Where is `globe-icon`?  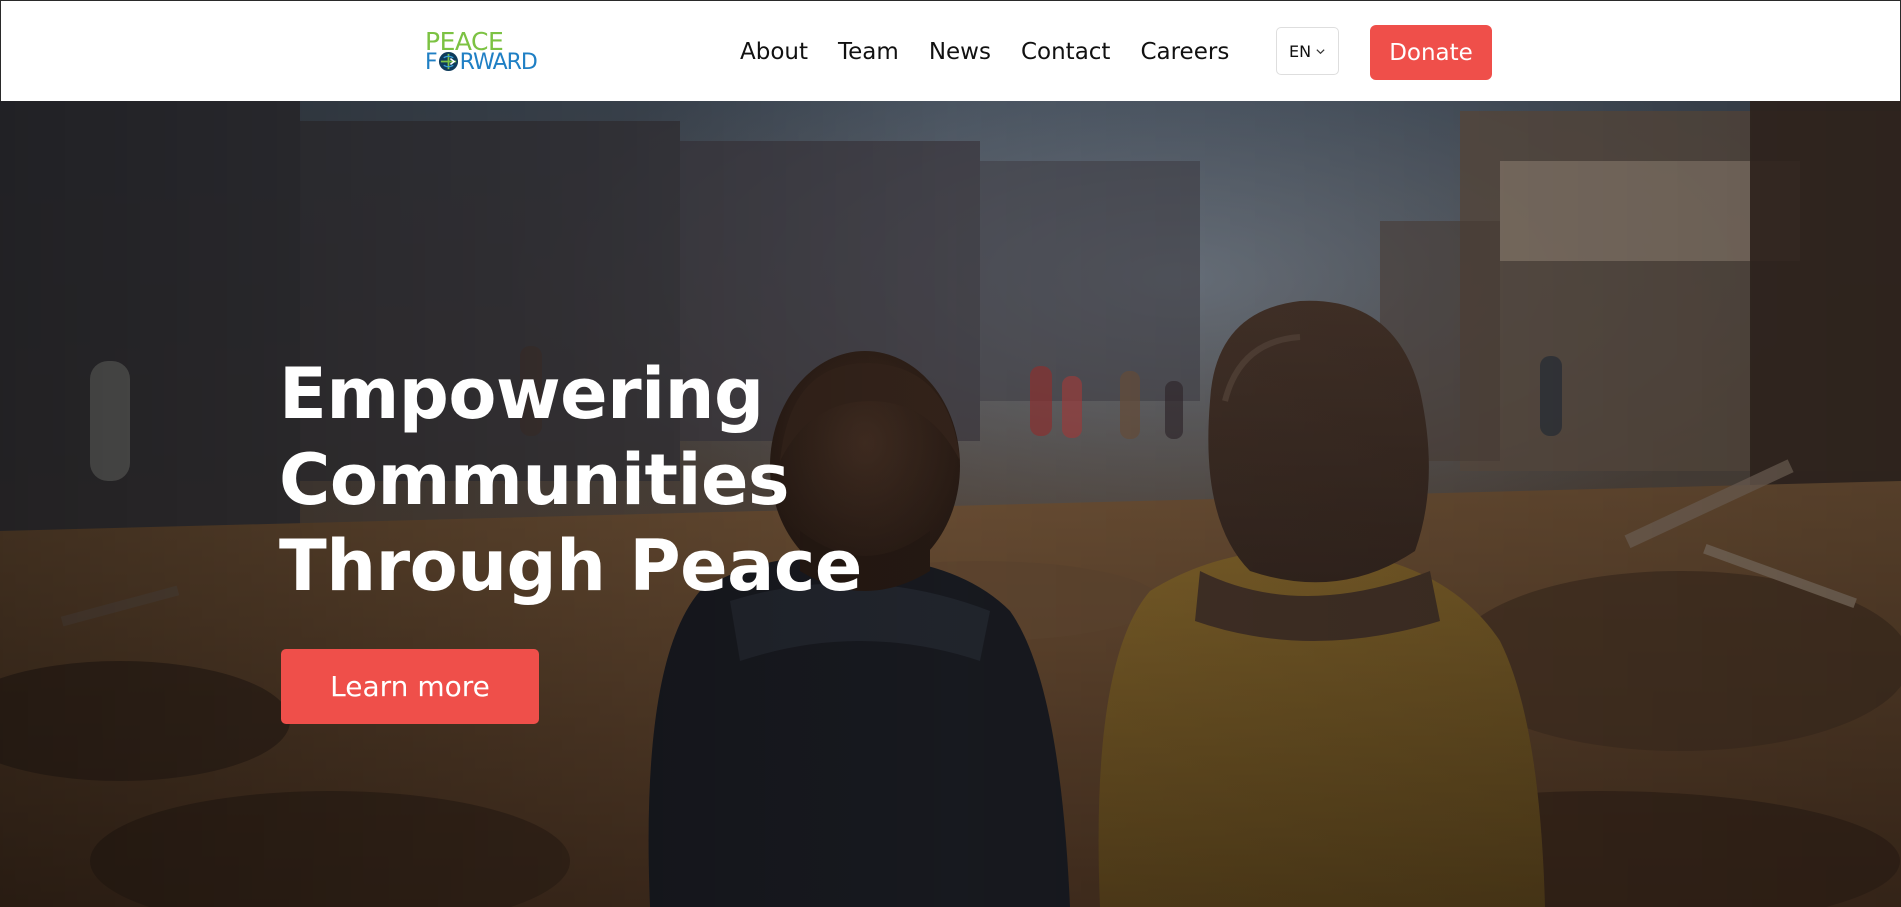
globe-icon is located at coordinates (448, 61).